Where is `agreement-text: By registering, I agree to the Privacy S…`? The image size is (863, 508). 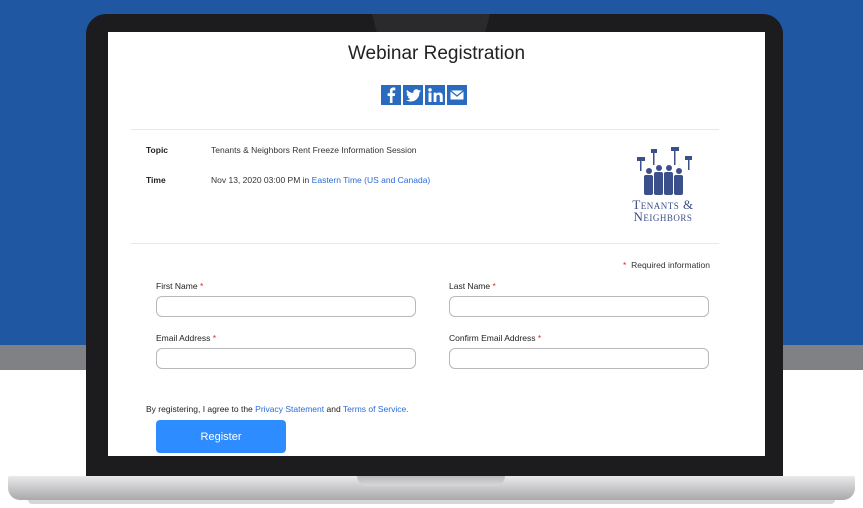 agreement-text: By registering, I agree to the Privacy S… is located at coordinates (277, 409).